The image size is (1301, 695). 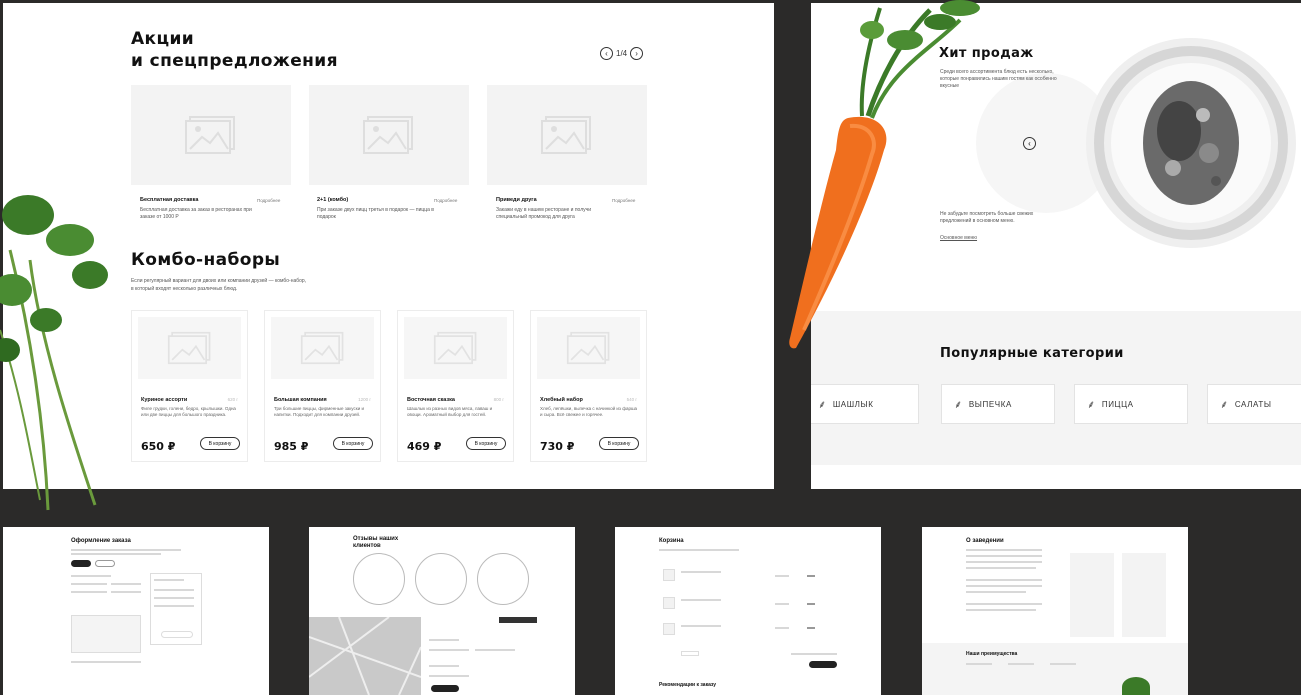 I want to click on reviews-title: Отзывы наших клиентов, so click(x=376, y=542).